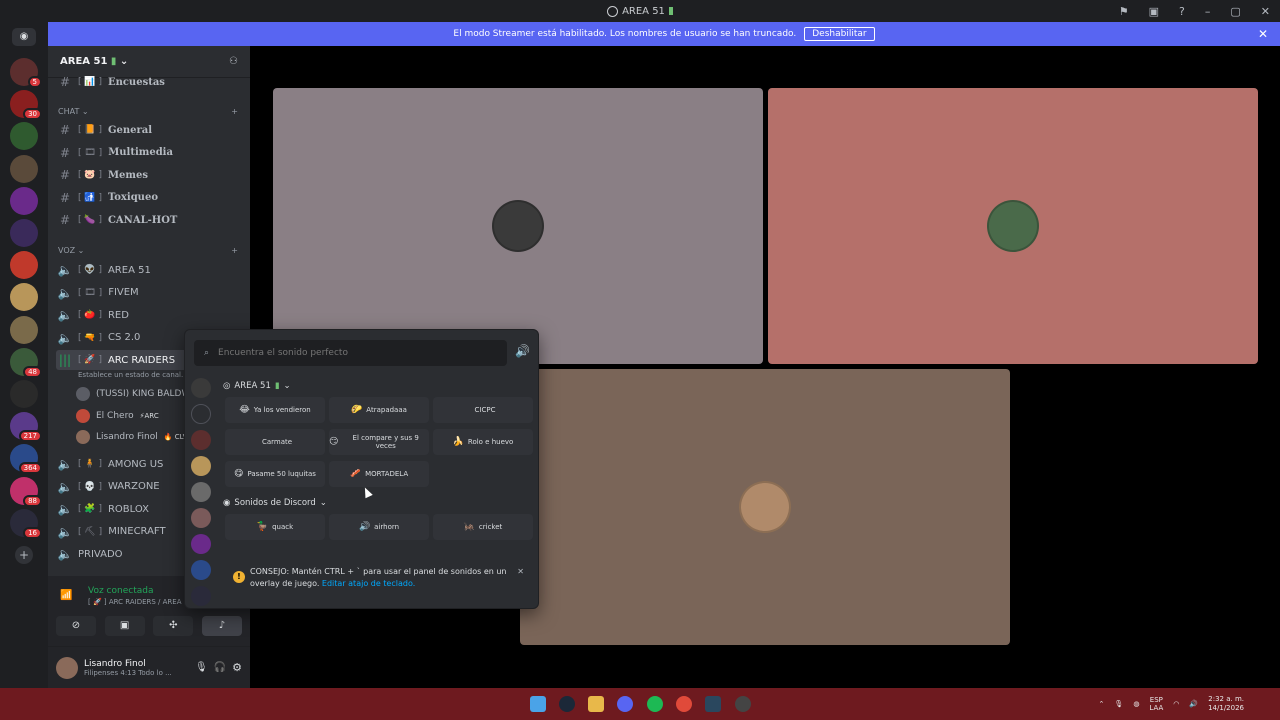  What do you see at coordinates (136, 394) in the screenshot?
I see `voice-member: (TUSSI) KING BALDW` at bounding box center [136, 394].